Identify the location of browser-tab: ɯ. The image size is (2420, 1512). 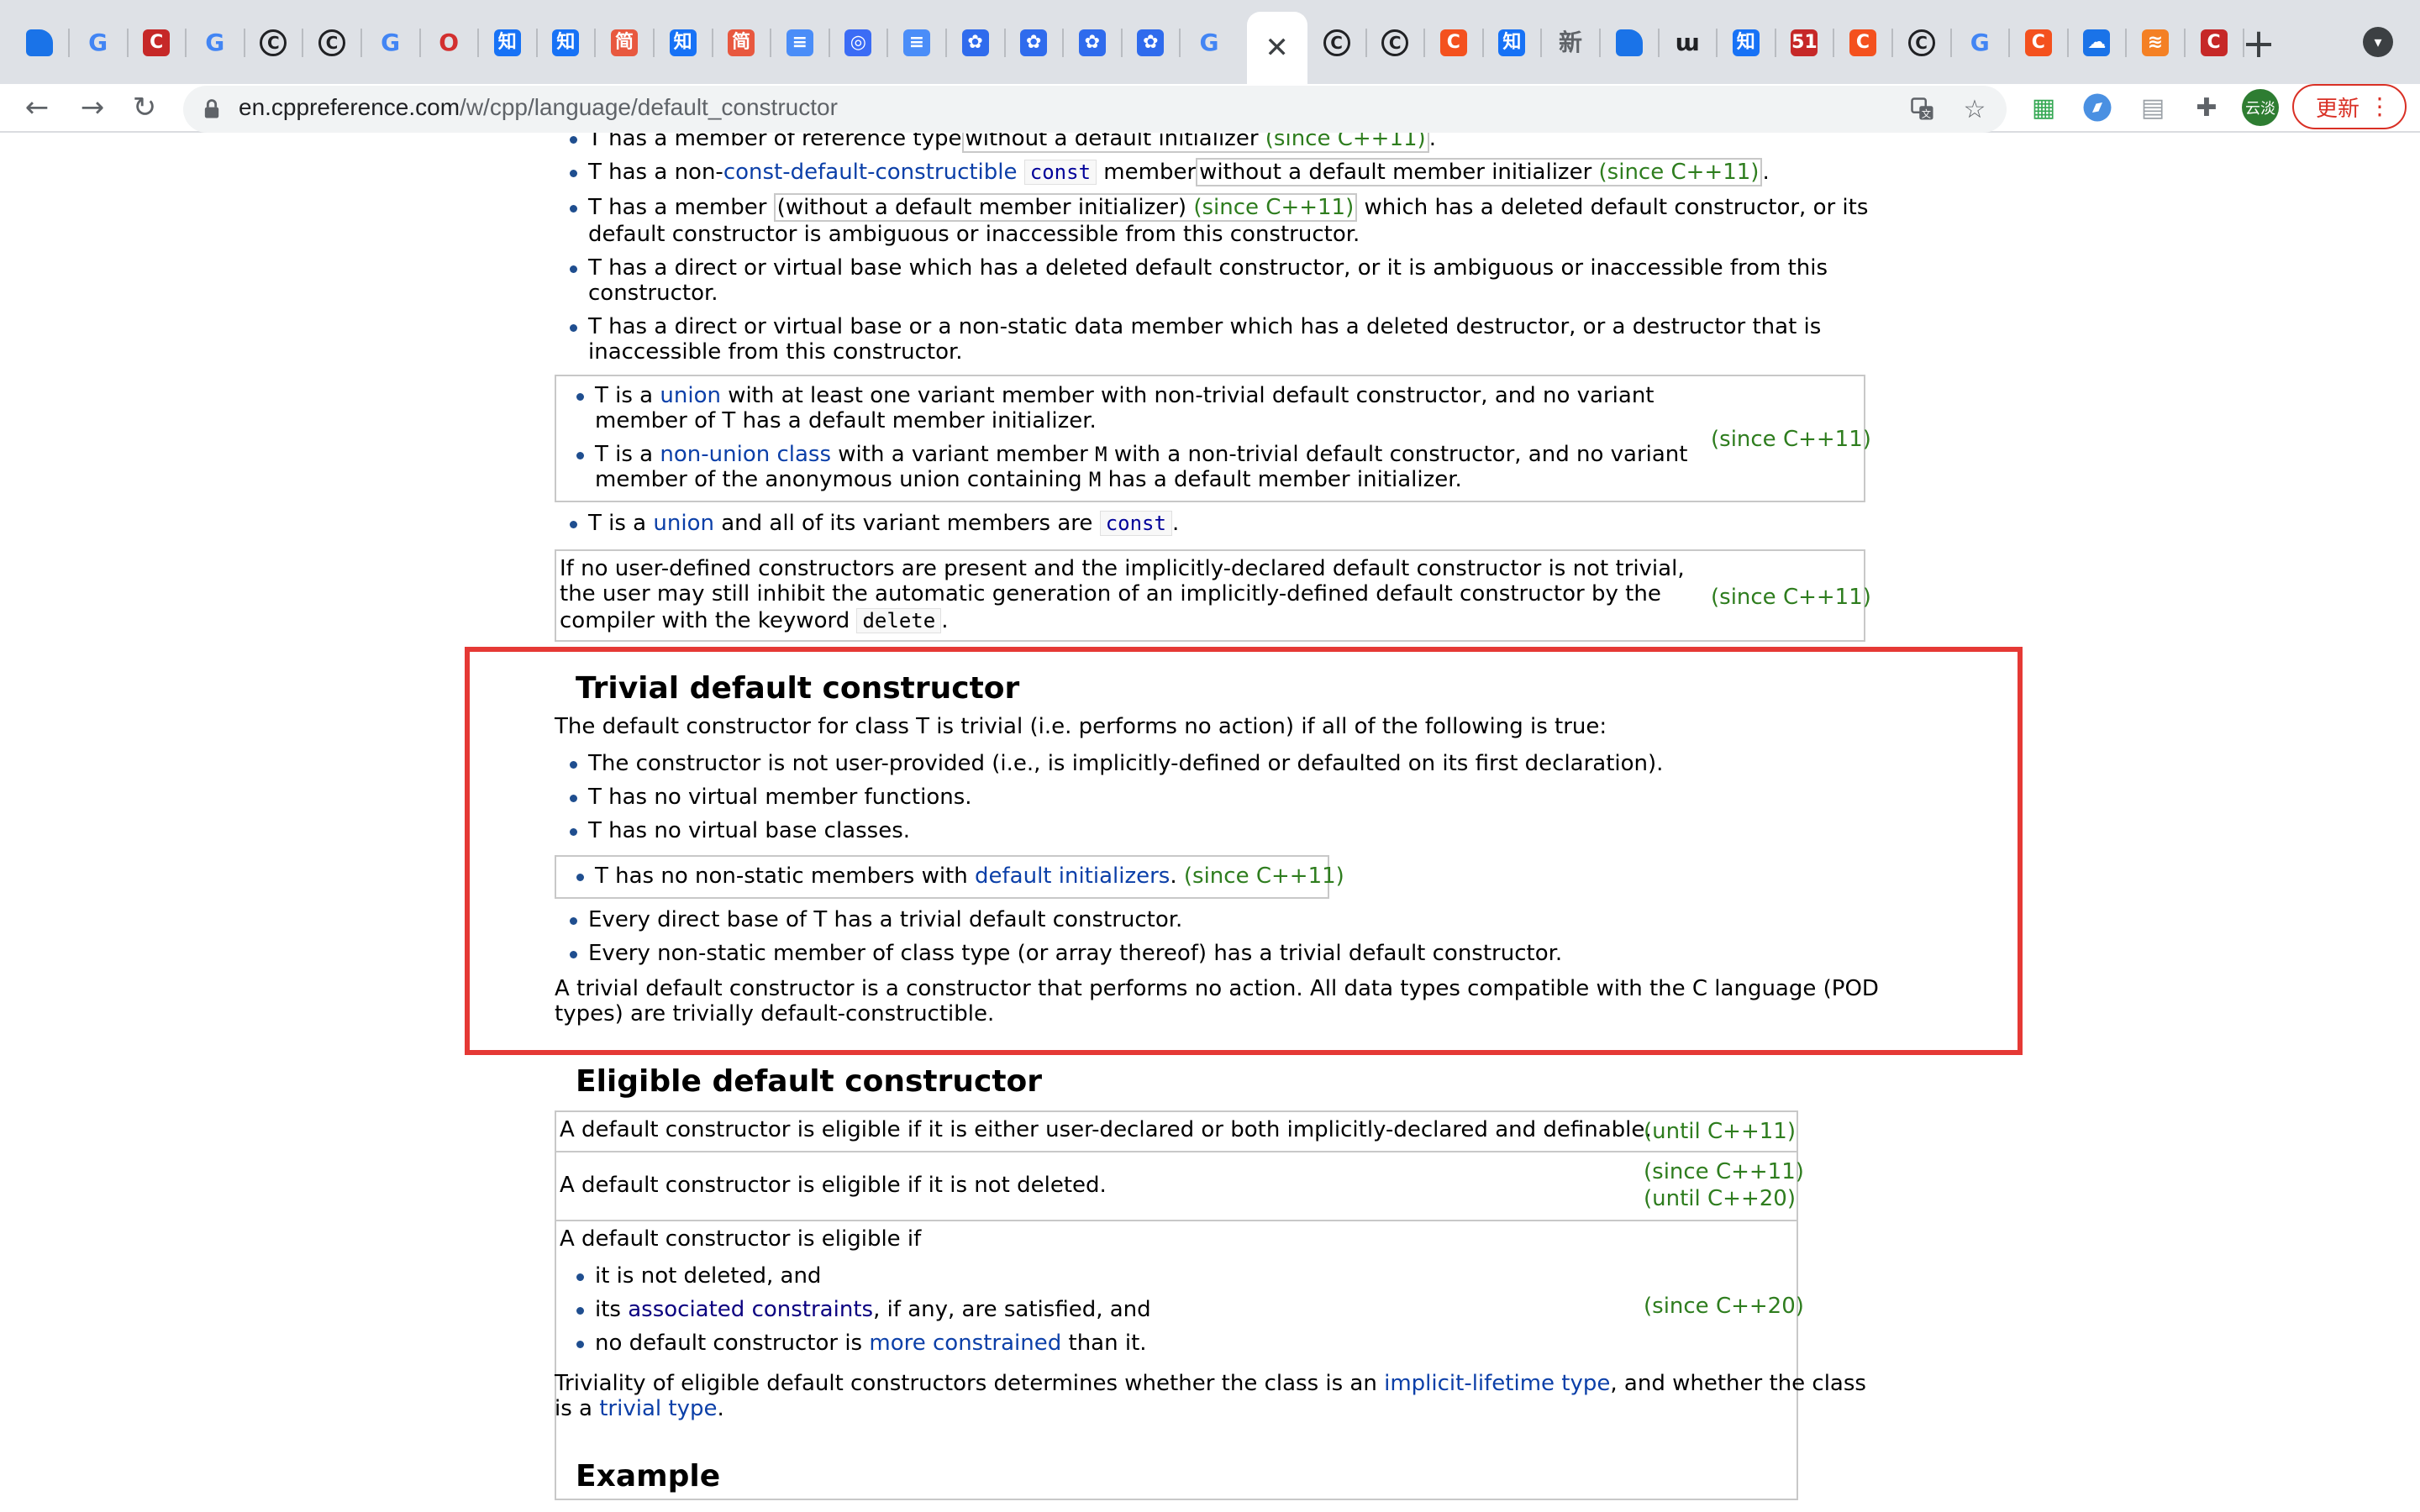
(1692, 43).